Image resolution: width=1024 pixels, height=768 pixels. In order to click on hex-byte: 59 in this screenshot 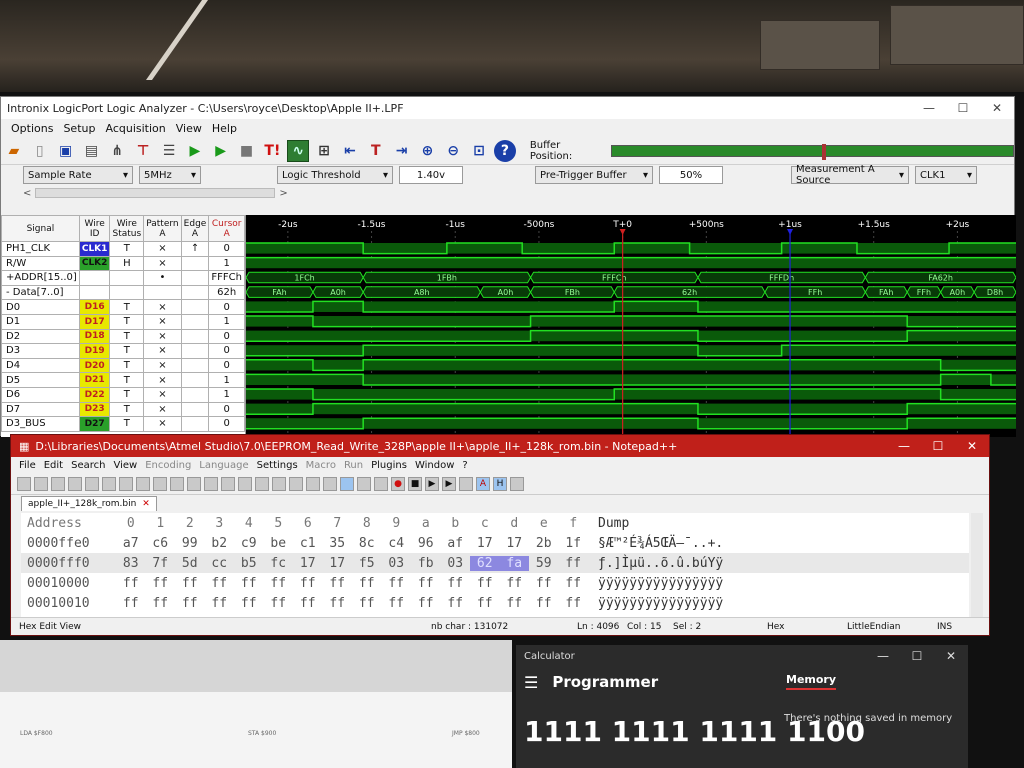, I will do `click(544, 563)`.